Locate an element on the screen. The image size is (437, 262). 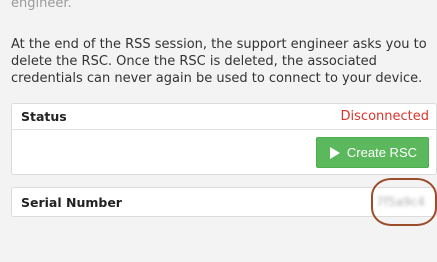
status-row: Status Disconnected is located at coordinates (224, 117).